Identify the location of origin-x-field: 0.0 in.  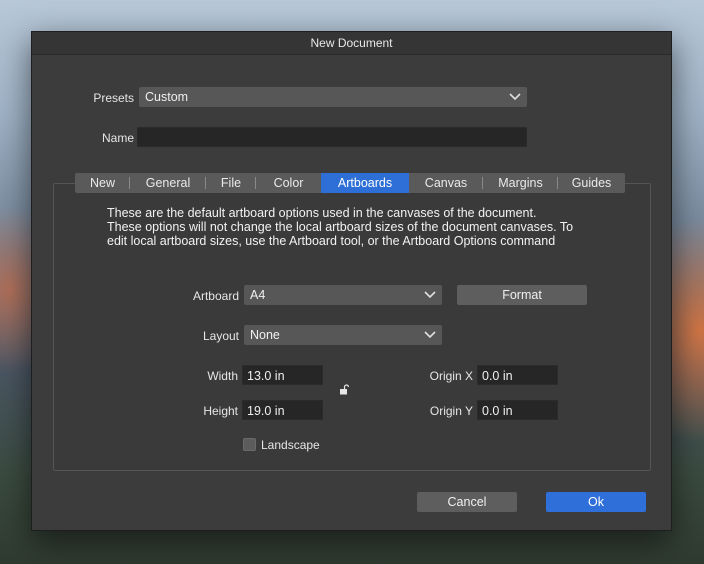
(517, 375).